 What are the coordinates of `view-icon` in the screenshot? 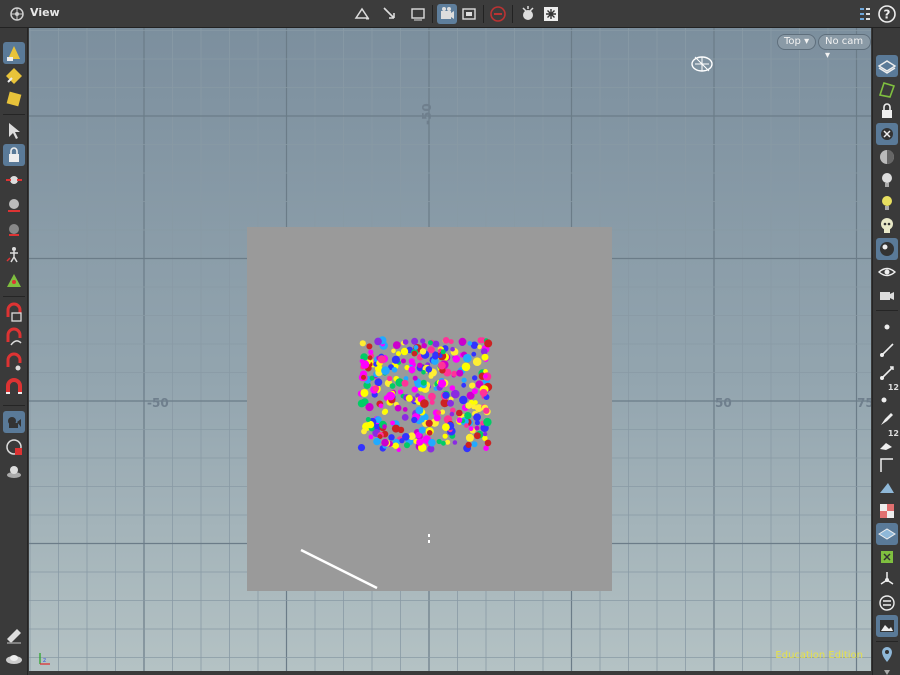 It's located at (14, 205).